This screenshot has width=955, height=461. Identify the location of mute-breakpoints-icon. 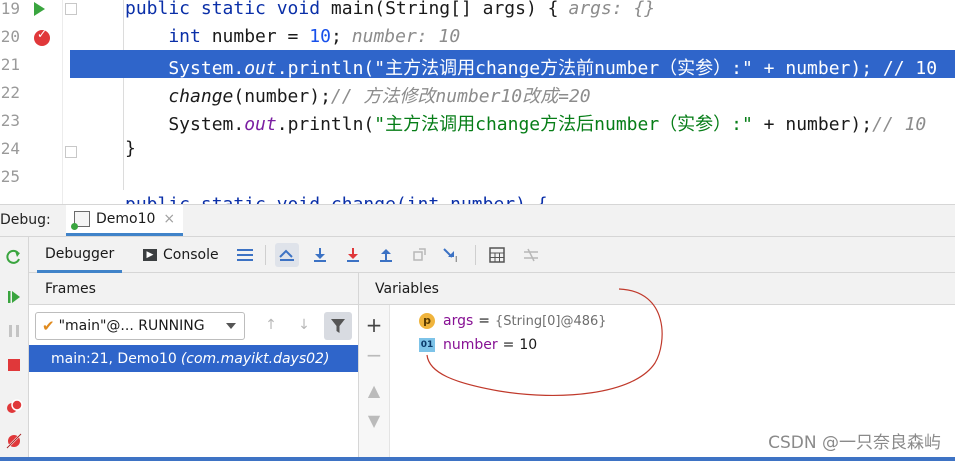
(14, 441).